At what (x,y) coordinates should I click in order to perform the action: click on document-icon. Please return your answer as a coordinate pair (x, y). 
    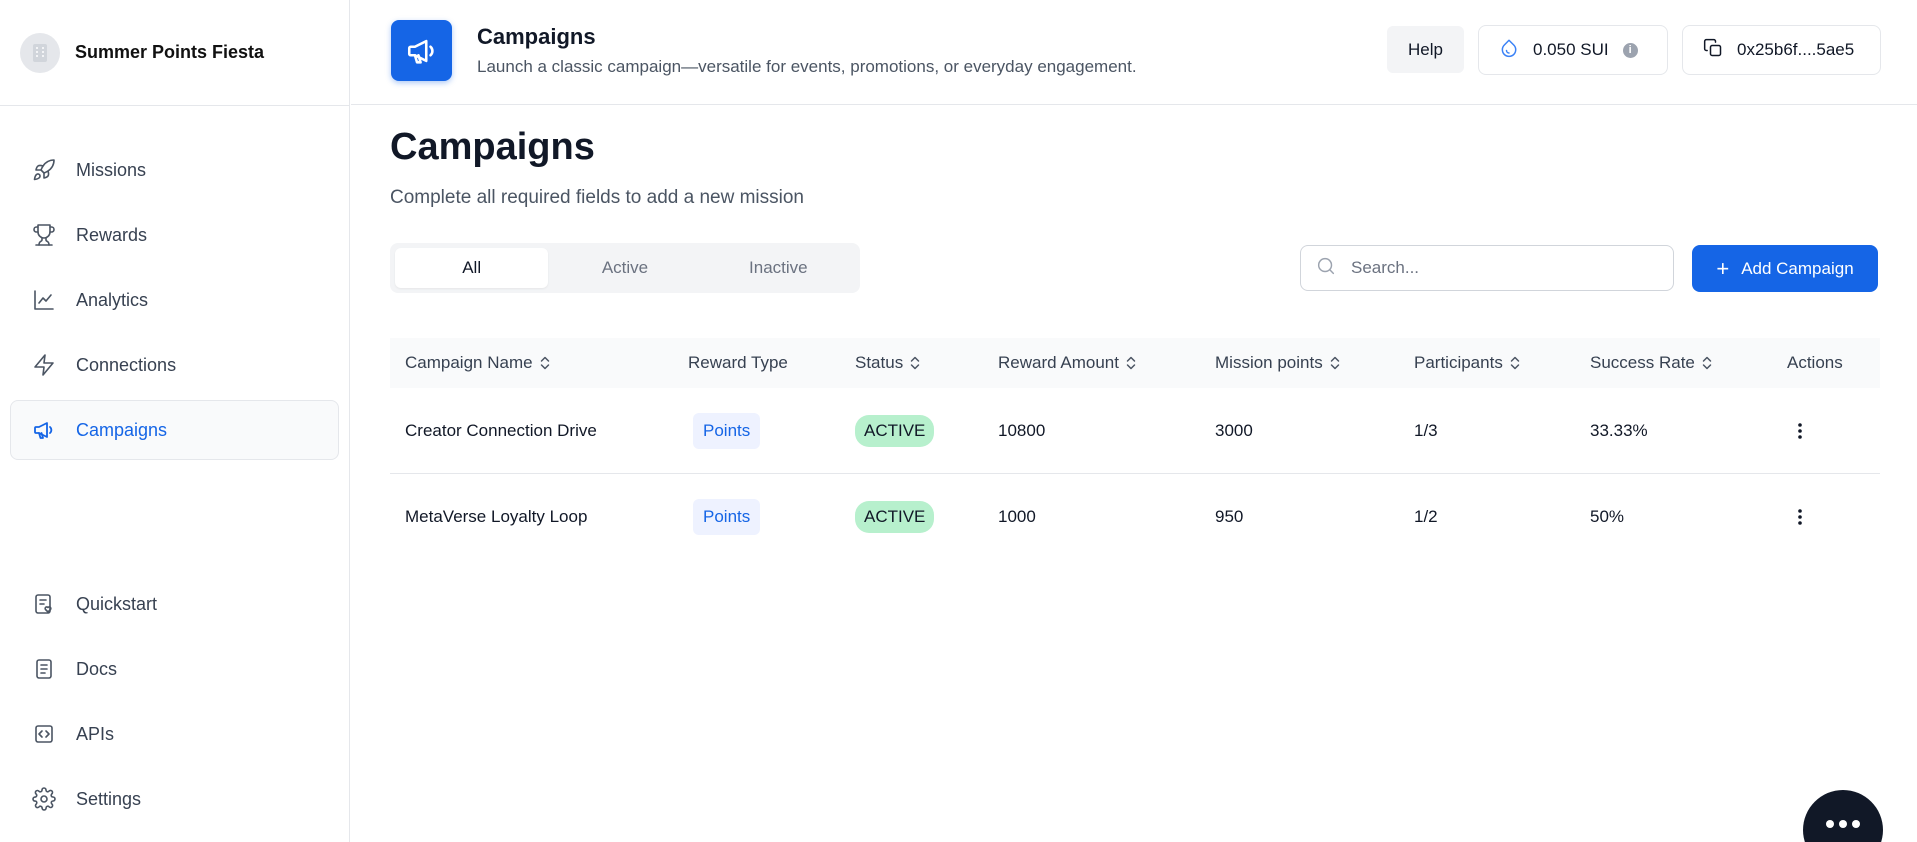
    Looking at the image, I should click on (44, 669).